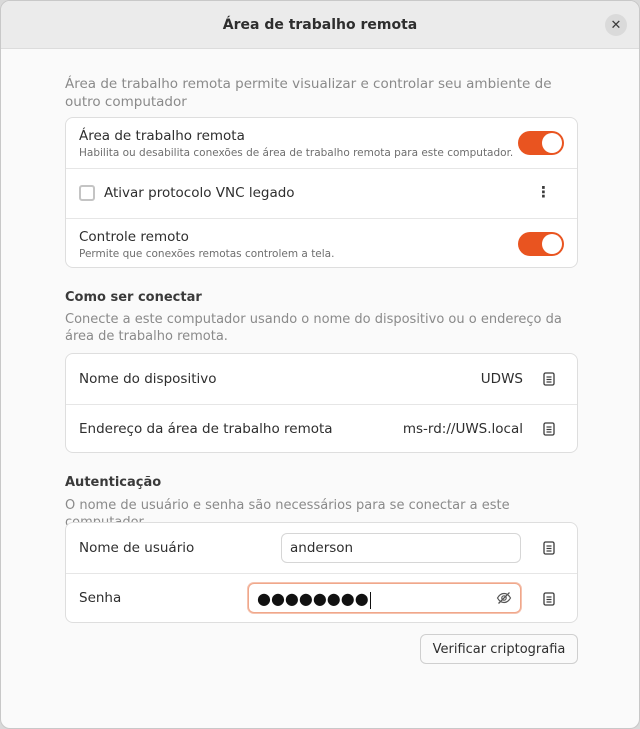  Describe the element at coordinates (370, 600) in the screenshot. I see `text-caret` at that location.